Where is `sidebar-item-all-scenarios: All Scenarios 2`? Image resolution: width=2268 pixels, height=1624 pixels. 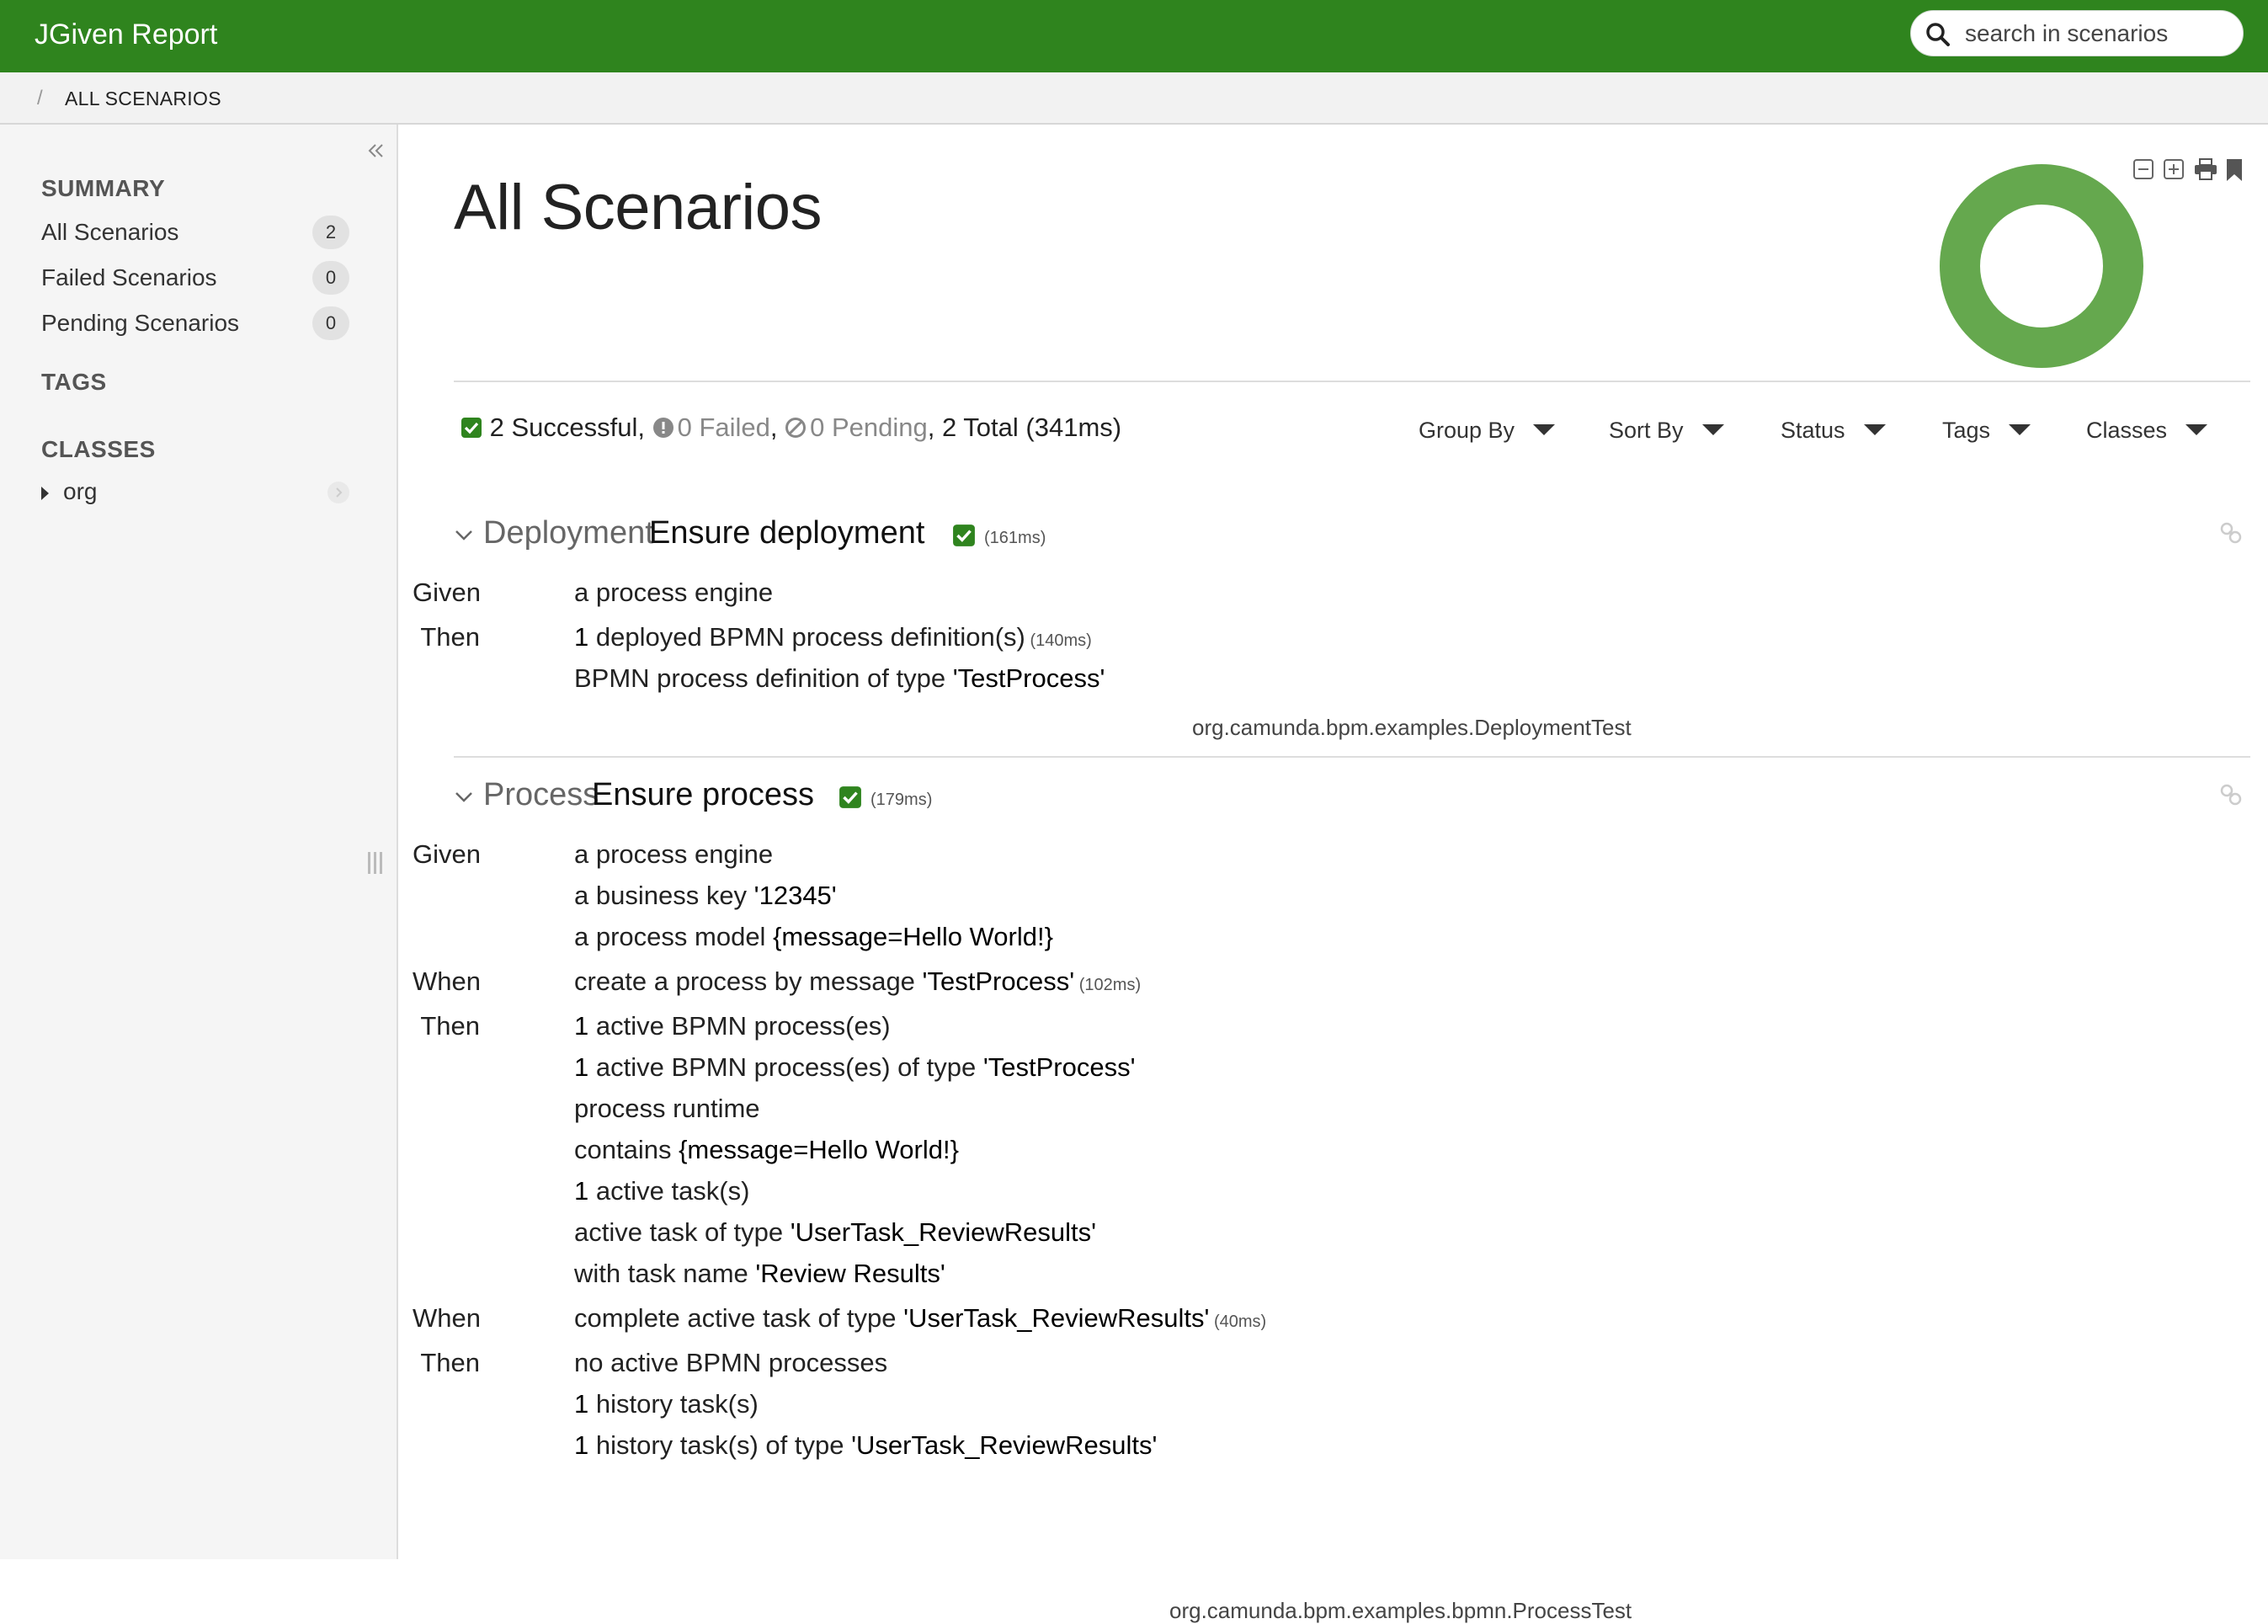 sidebar-item-all-scenarios: All Scenarios 2 is located at coordinates (195, 235).